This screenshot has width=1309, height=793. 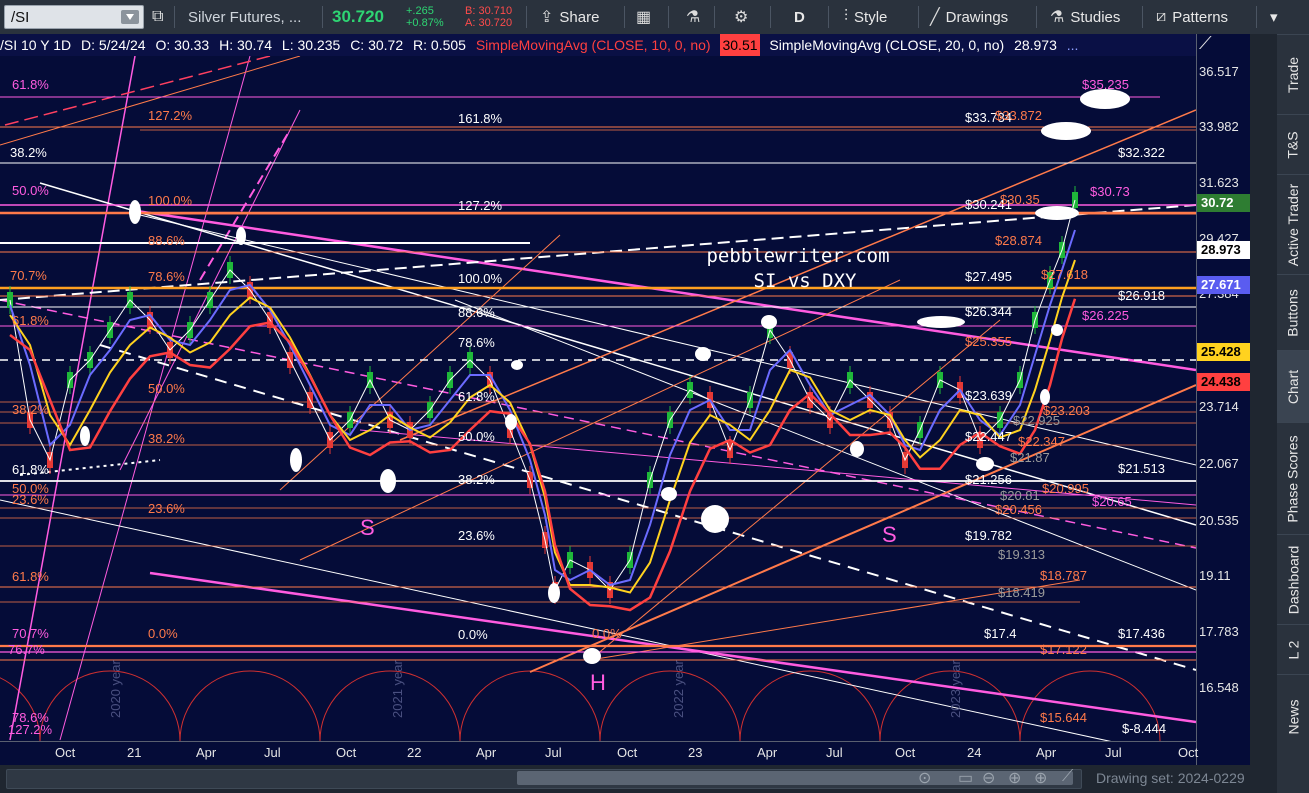 I want to click on magnifier-icon: ⊕, so click(x=1040, y=778).